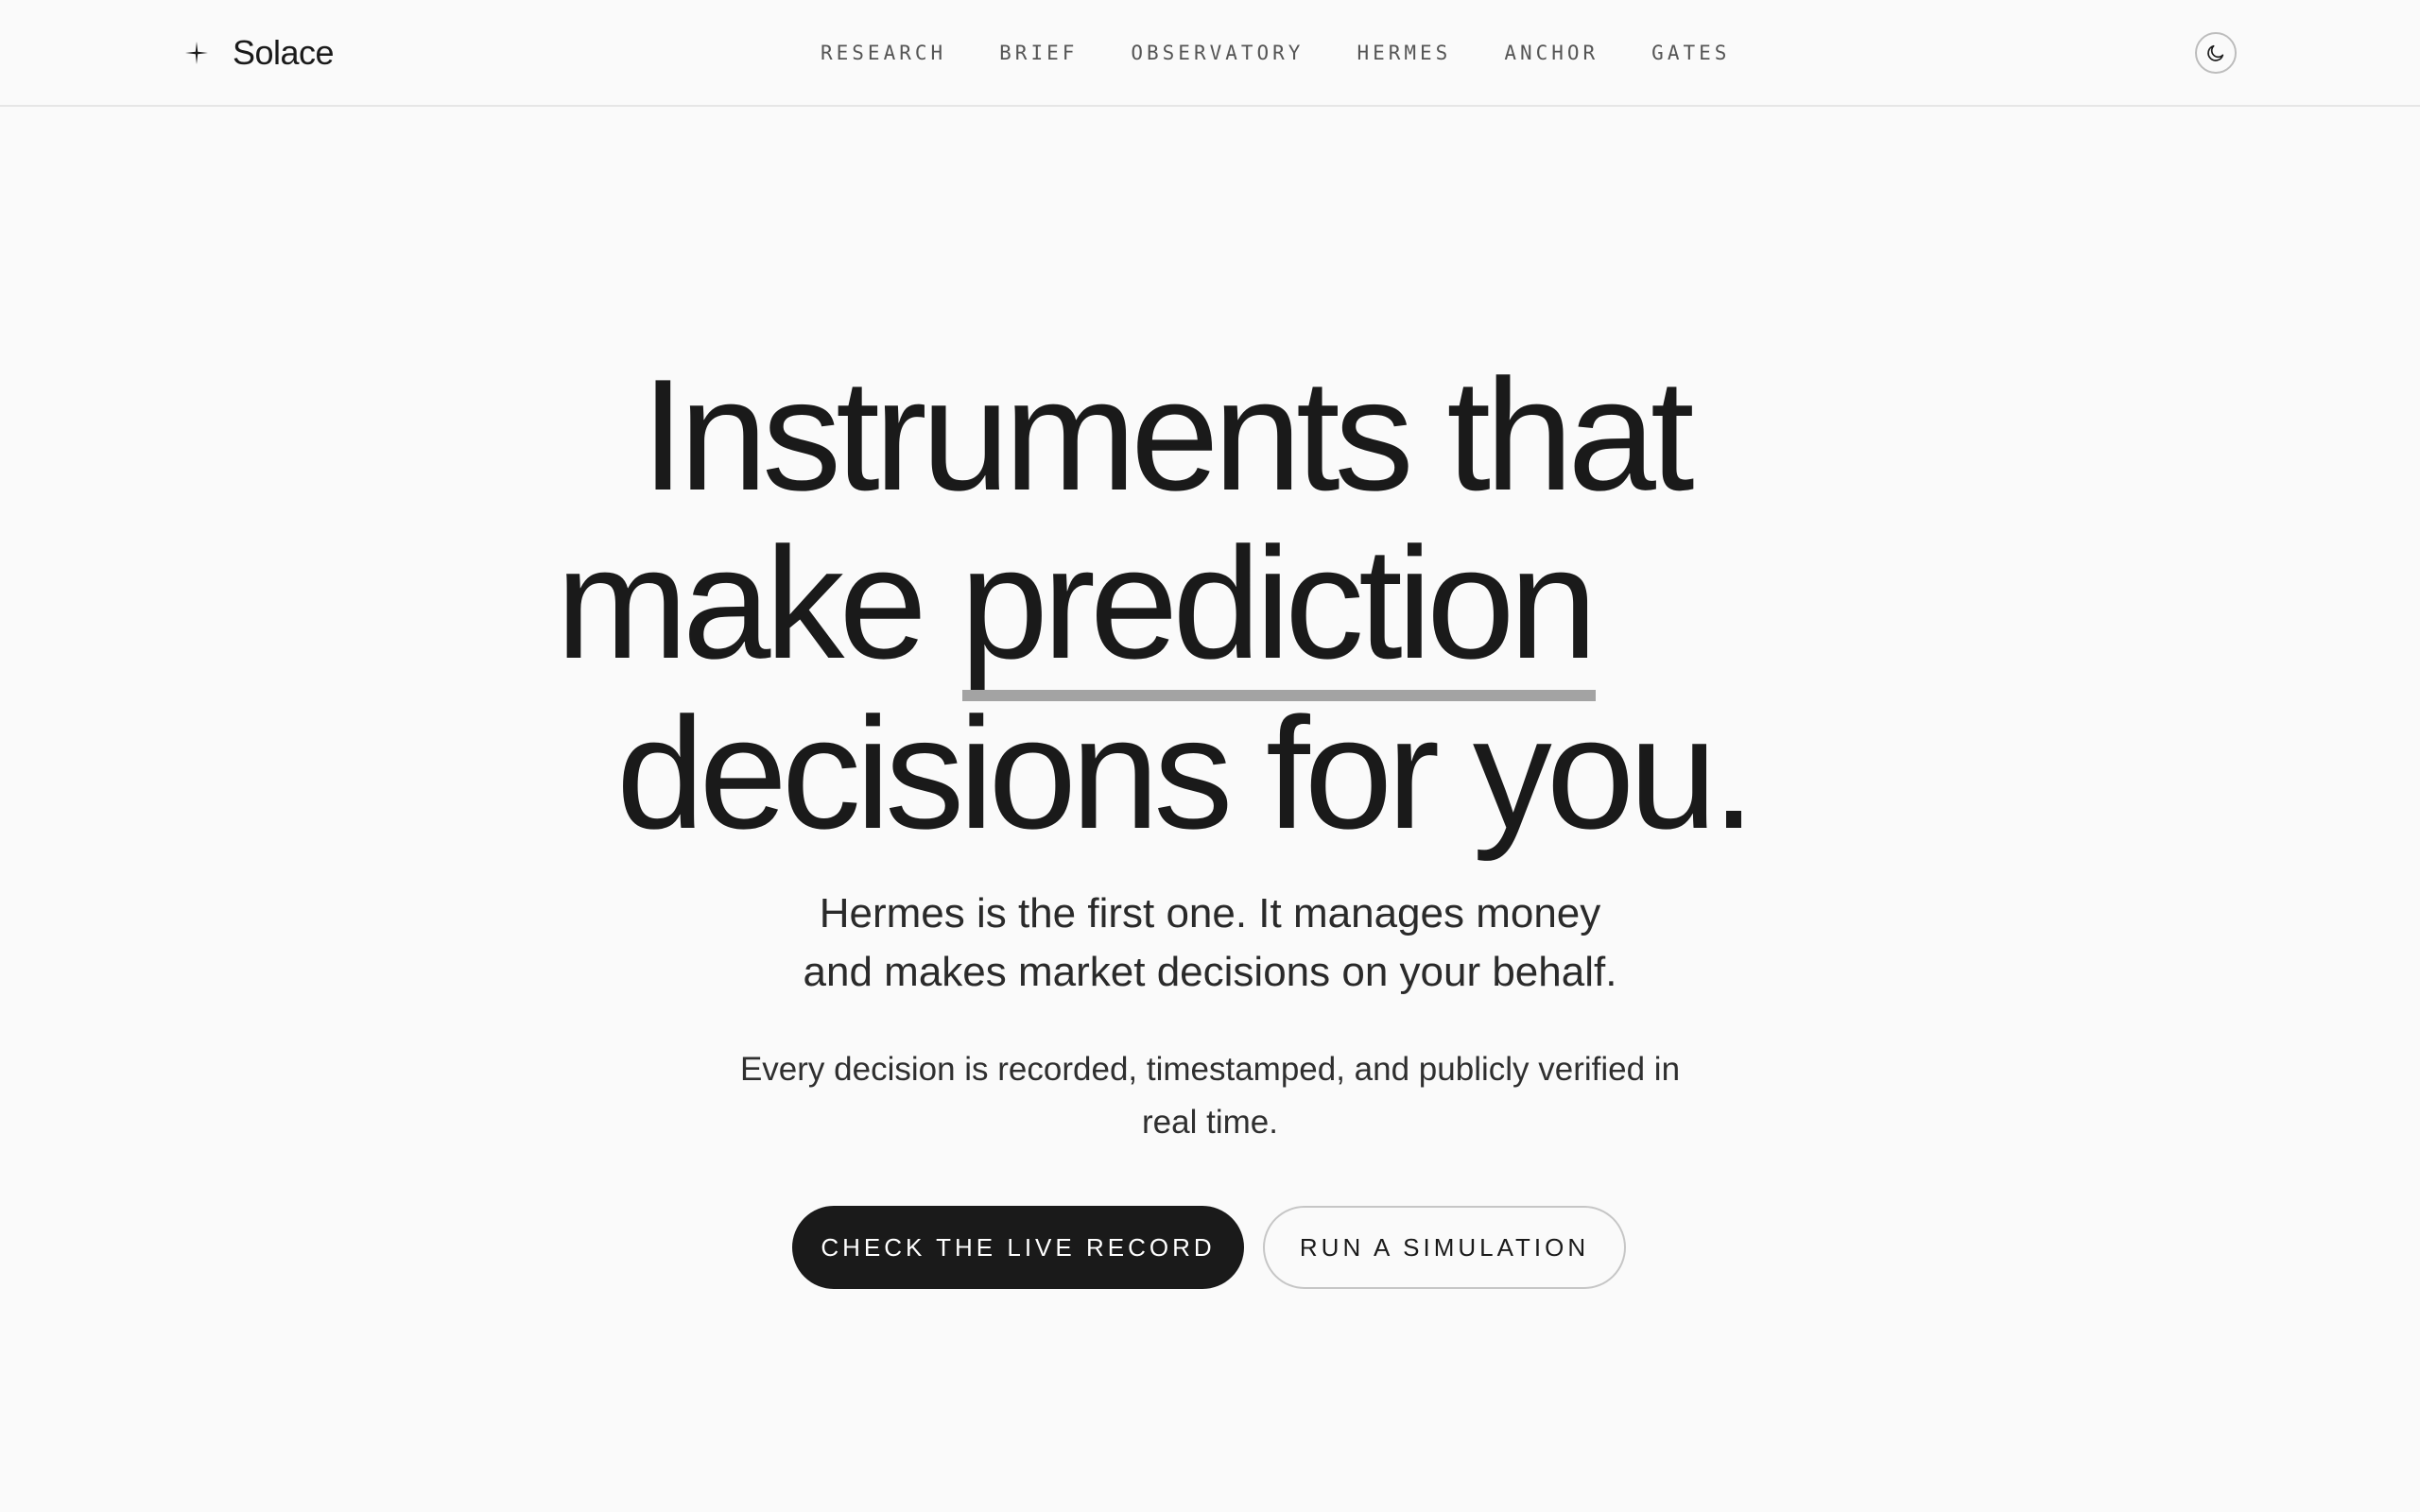 The height and width of the screenshot is (1512, 2420). Describe the element at coordinates (1551, 53) in the screenshot. I see `nav-item-anchor: ANCHOR` at that location.